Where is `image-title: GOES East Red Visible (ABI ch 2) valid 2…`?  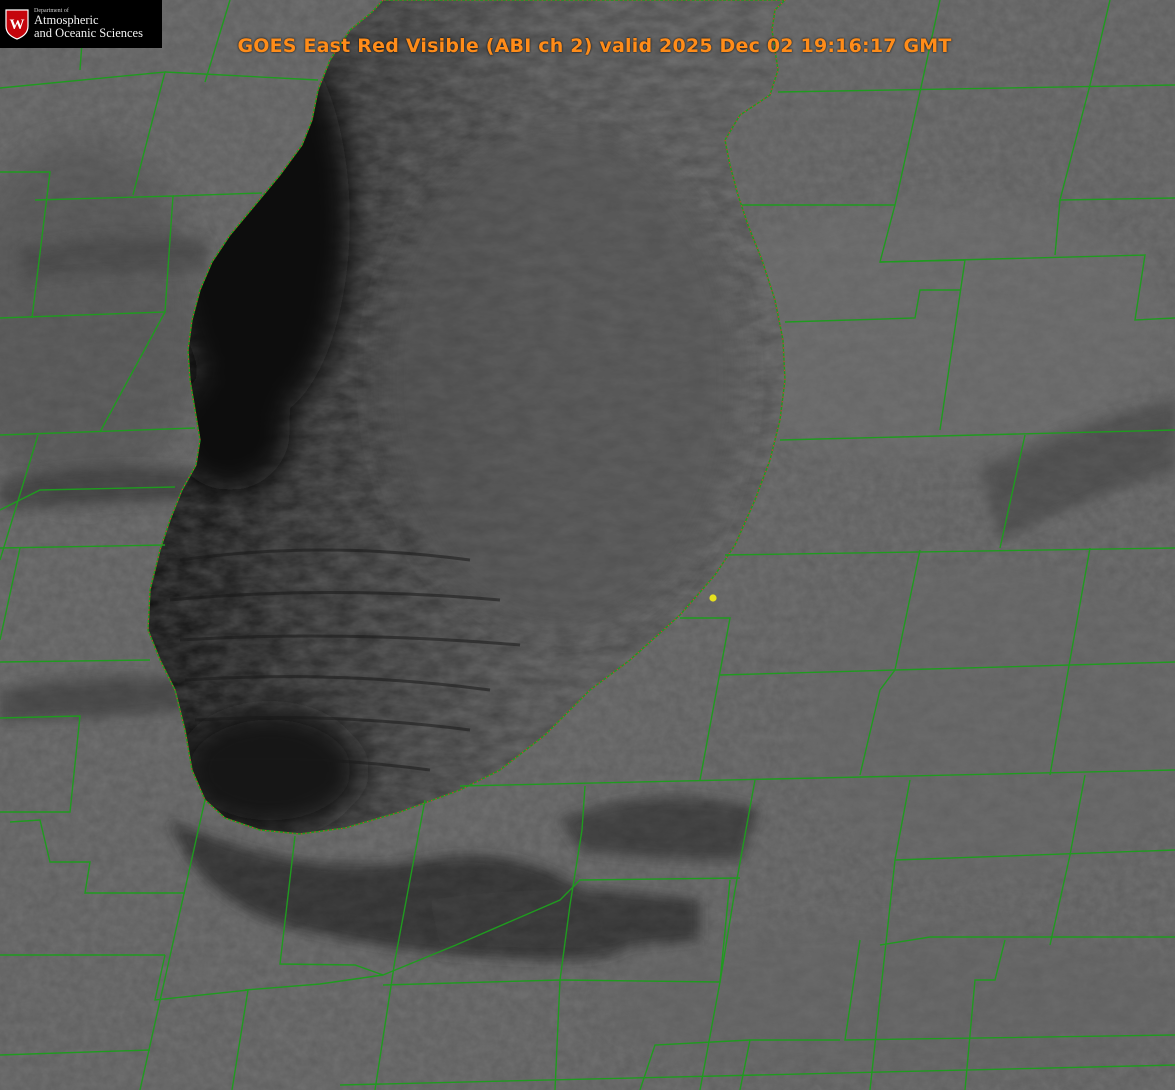
image-title: GOES East Red Visible (ABI ch 2) valid 2… is located at coordinates (594, 46).